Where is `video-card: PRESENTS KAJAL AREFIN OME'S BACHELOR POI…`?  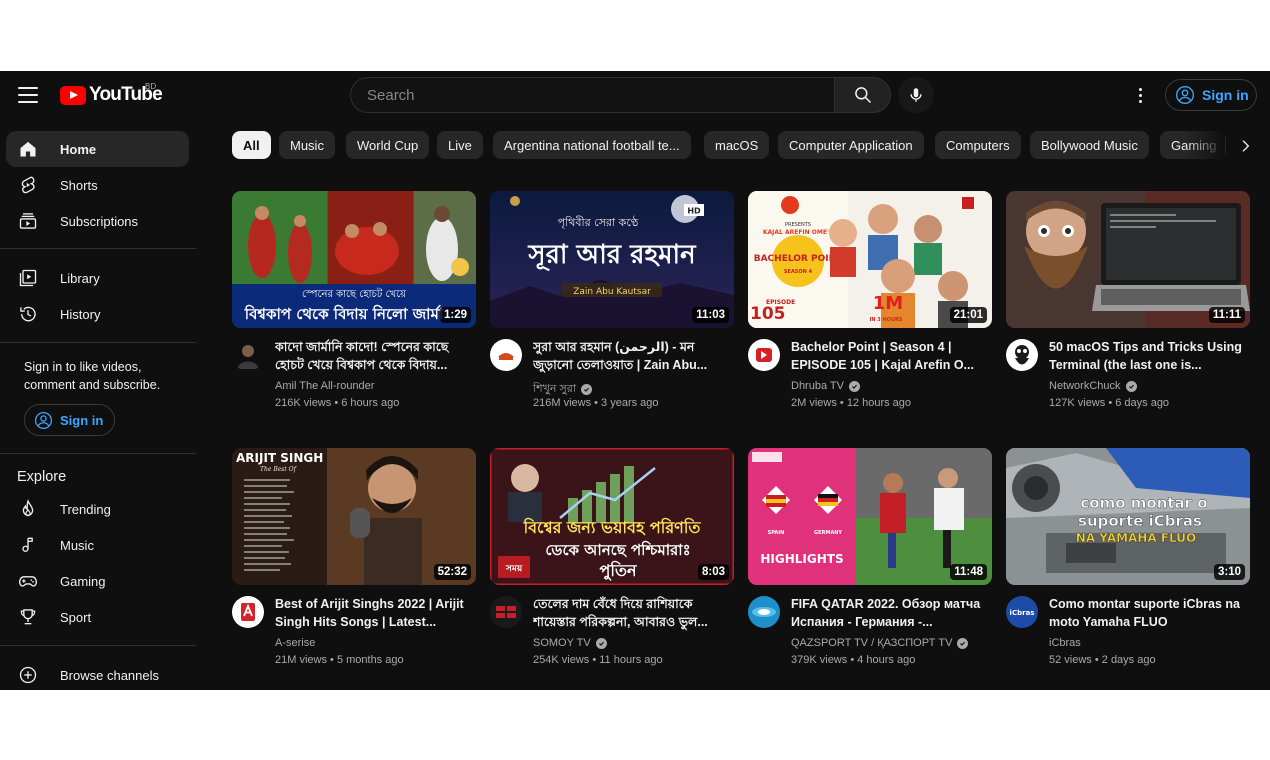 video-card: PRESENTS KAJAL AREFIN OME'S BACHELOR POI… is located at coordinates (870, 303).